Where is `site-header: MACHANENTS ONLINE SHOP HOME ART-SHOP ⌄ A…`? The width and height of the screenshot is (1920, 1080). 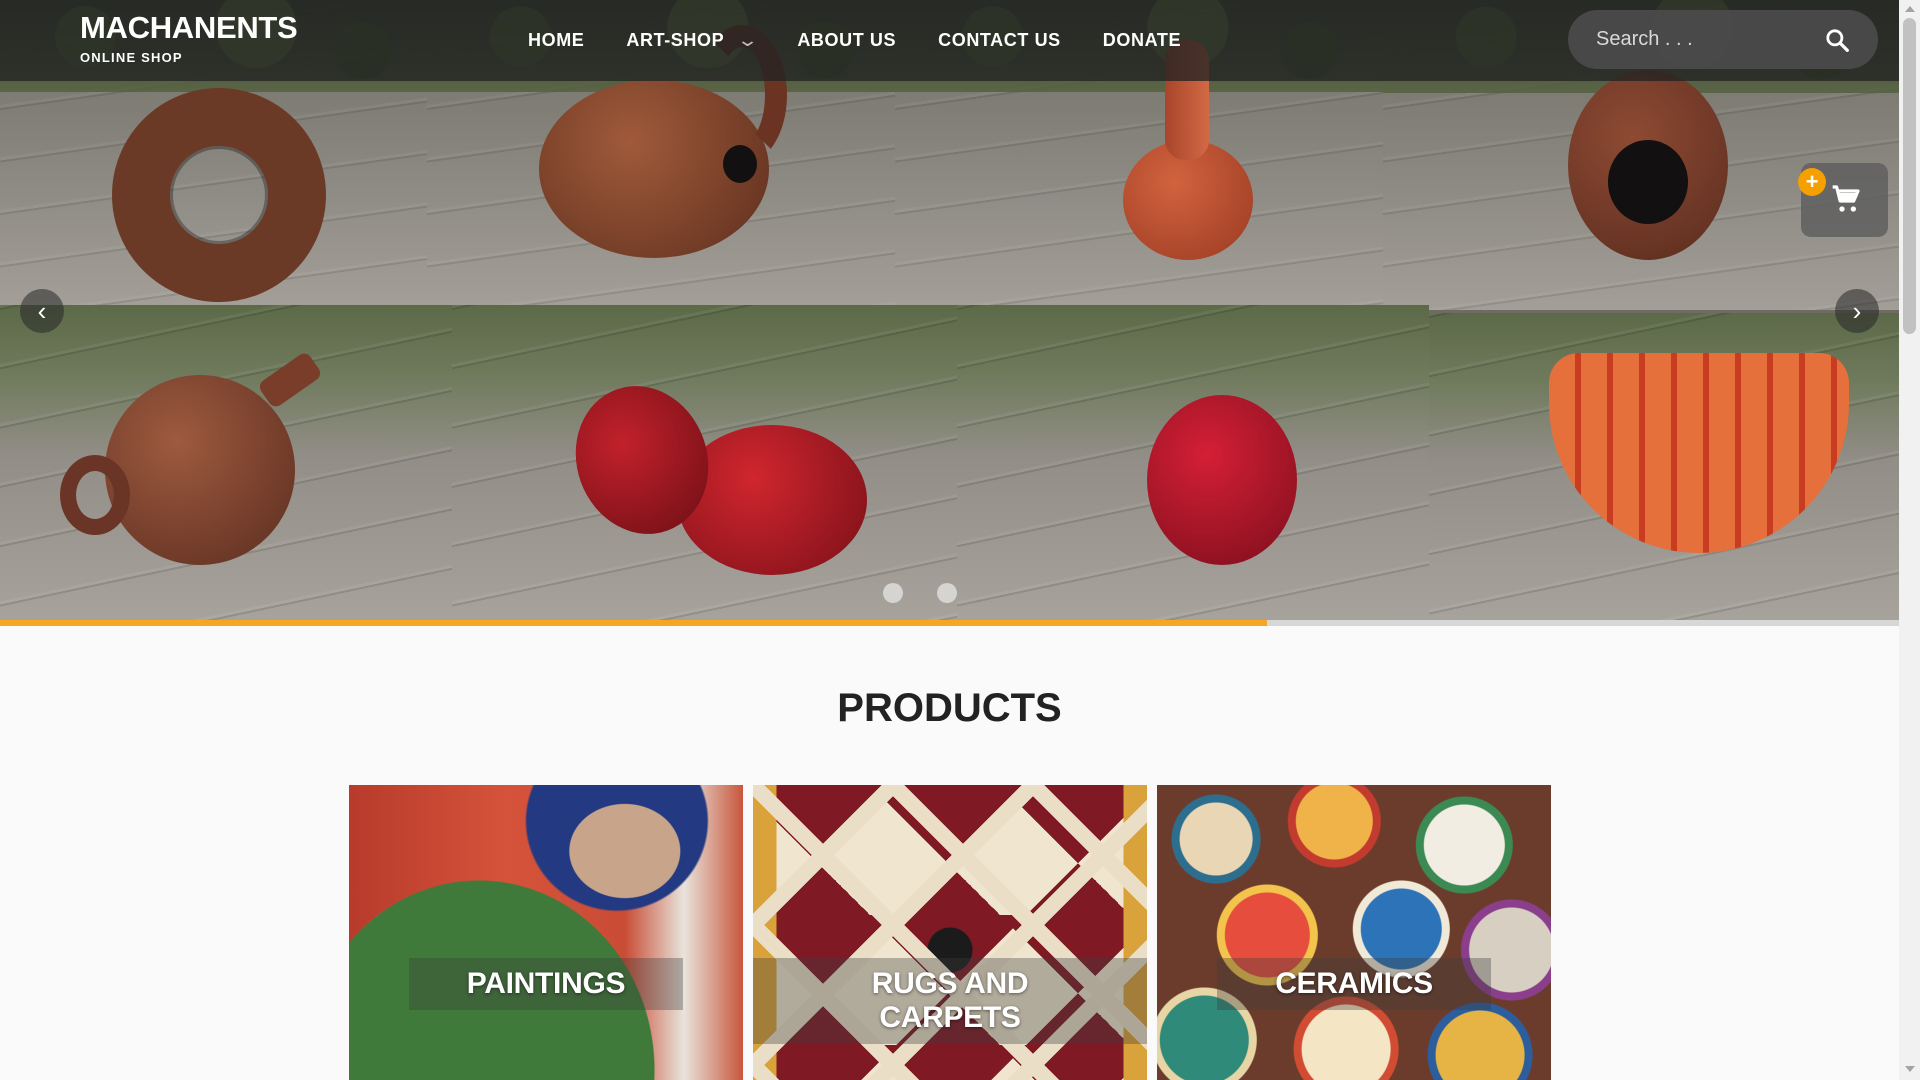 site-header: MACHANENTS ONLINE SHOP HOME ART-SHOP ⌄ A… is located at coordinates (949, 40).